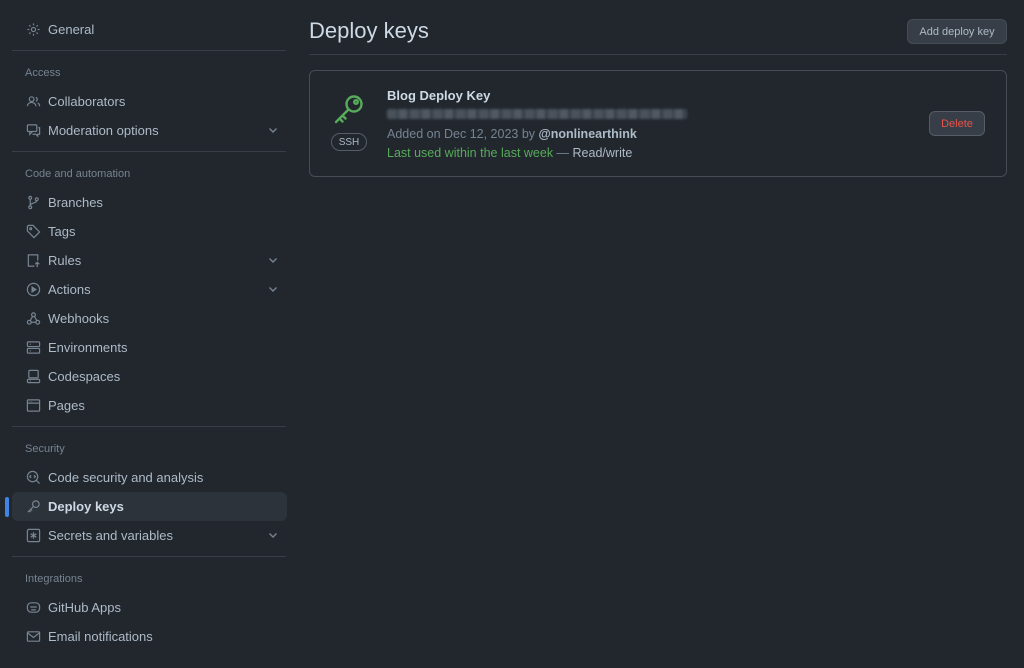  Describe the element at coordinates (45, 449) in the screenshot. I see `section-heading-security: Security` at that location.